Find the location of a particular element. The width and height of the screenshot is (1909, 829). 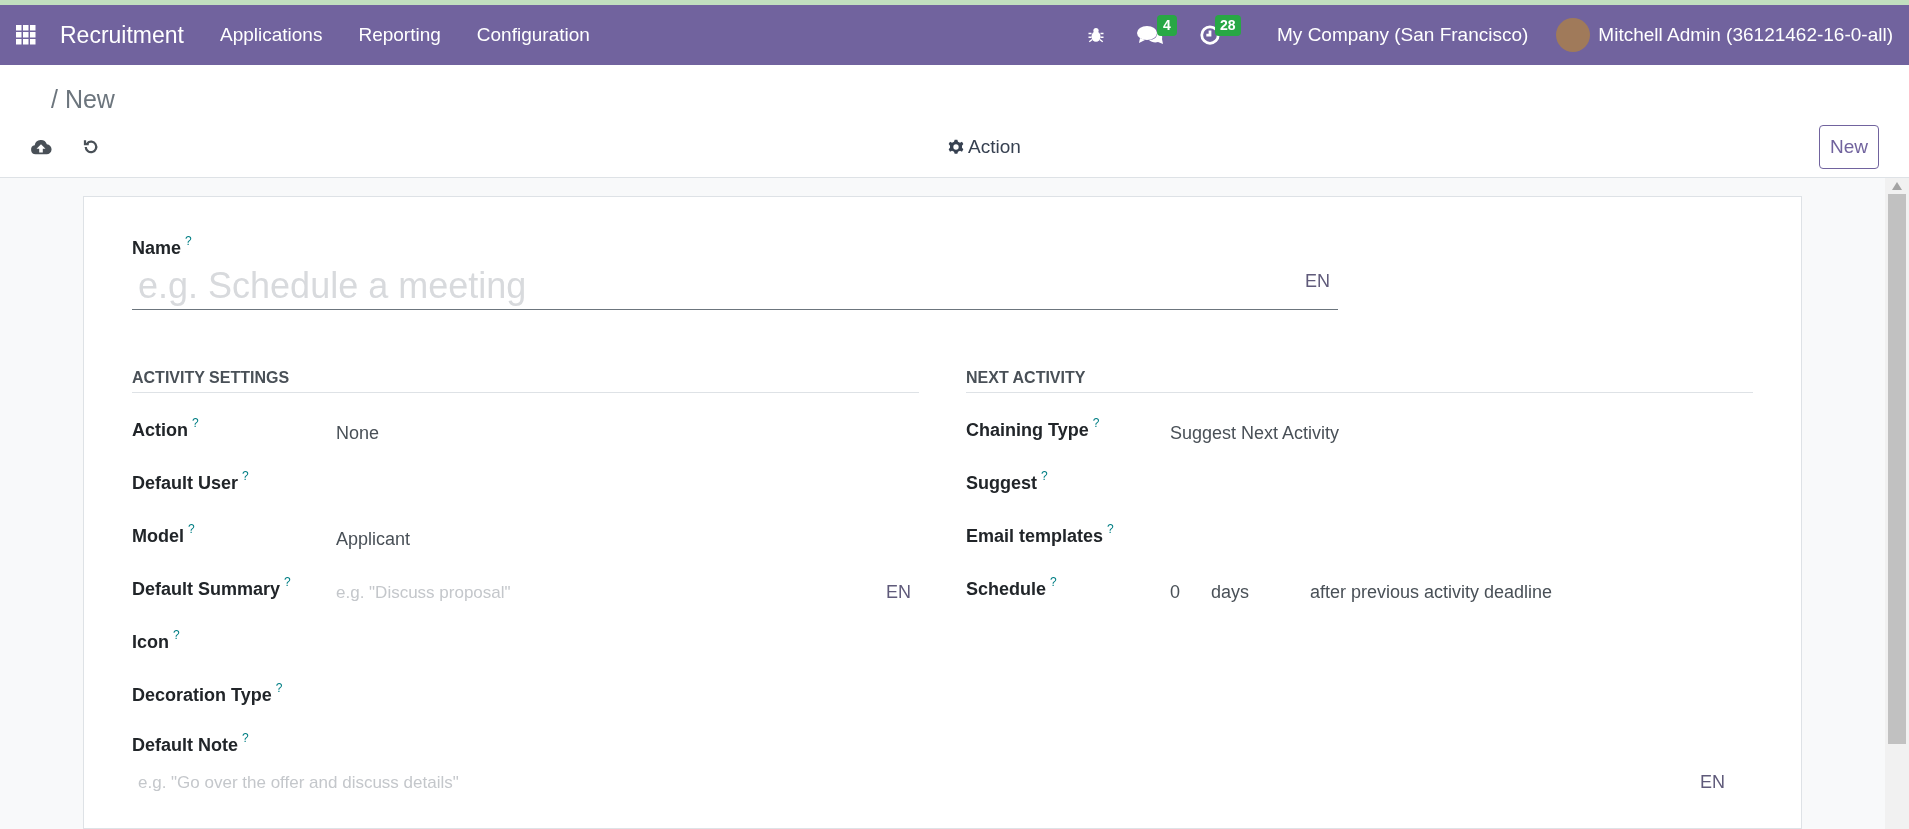

chat-icon is located at coordinates (1150, 35).